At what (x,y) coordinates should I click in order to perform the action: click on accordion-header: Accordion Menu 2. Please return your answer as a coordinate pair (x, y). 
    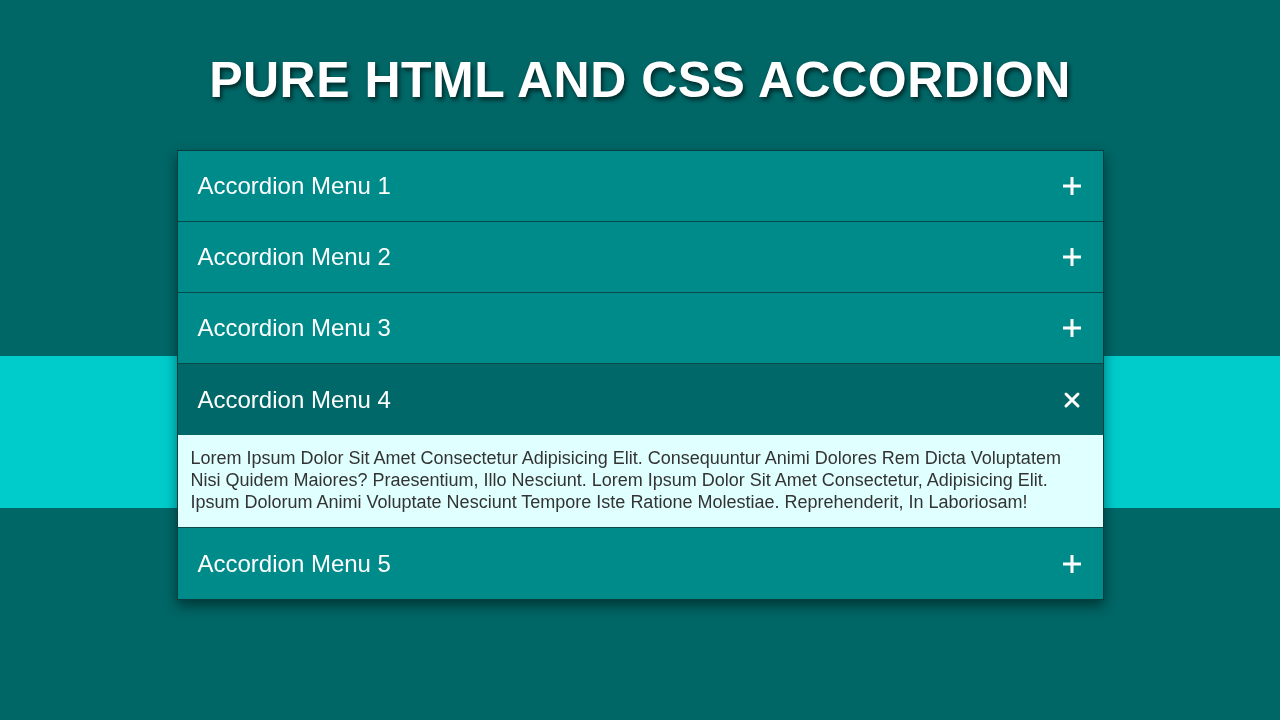
    Looking at the image, I should click on (640, 257).